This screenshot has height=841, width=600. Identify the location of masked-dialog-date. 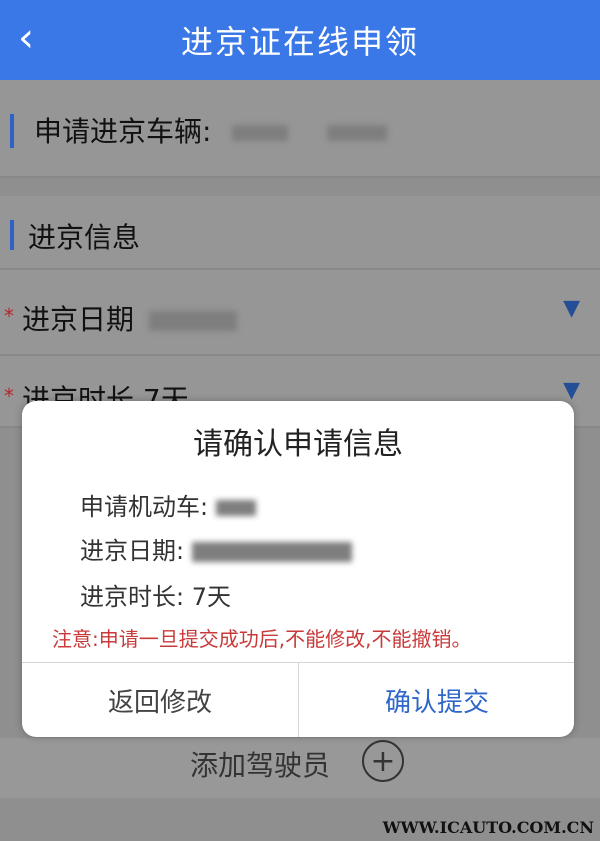
(271, 552).